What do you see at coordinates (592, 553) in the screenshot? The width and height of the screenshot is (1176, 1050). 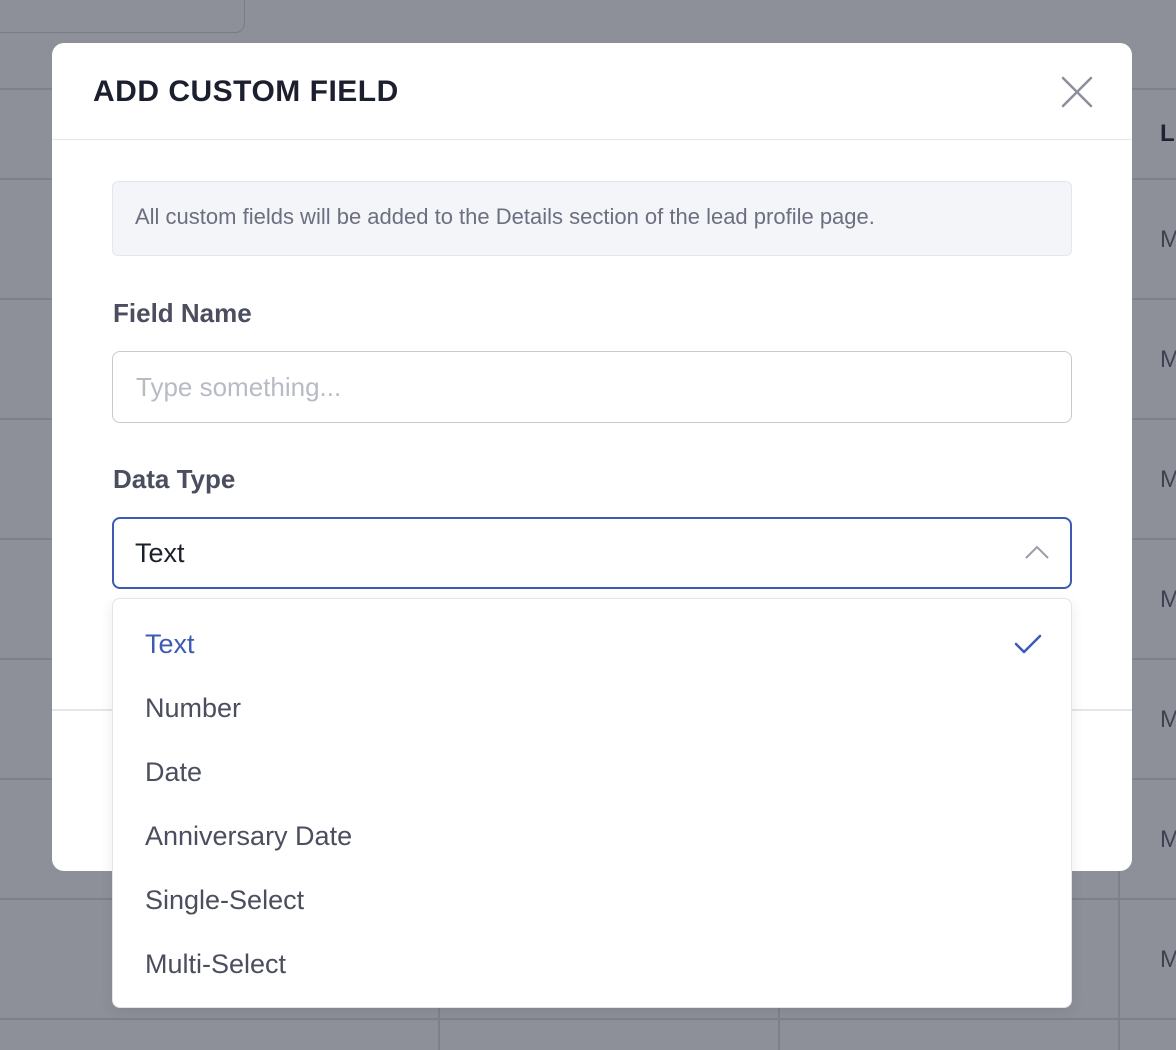 I see `data-type-select: Text` at bounding box center [592, 553].